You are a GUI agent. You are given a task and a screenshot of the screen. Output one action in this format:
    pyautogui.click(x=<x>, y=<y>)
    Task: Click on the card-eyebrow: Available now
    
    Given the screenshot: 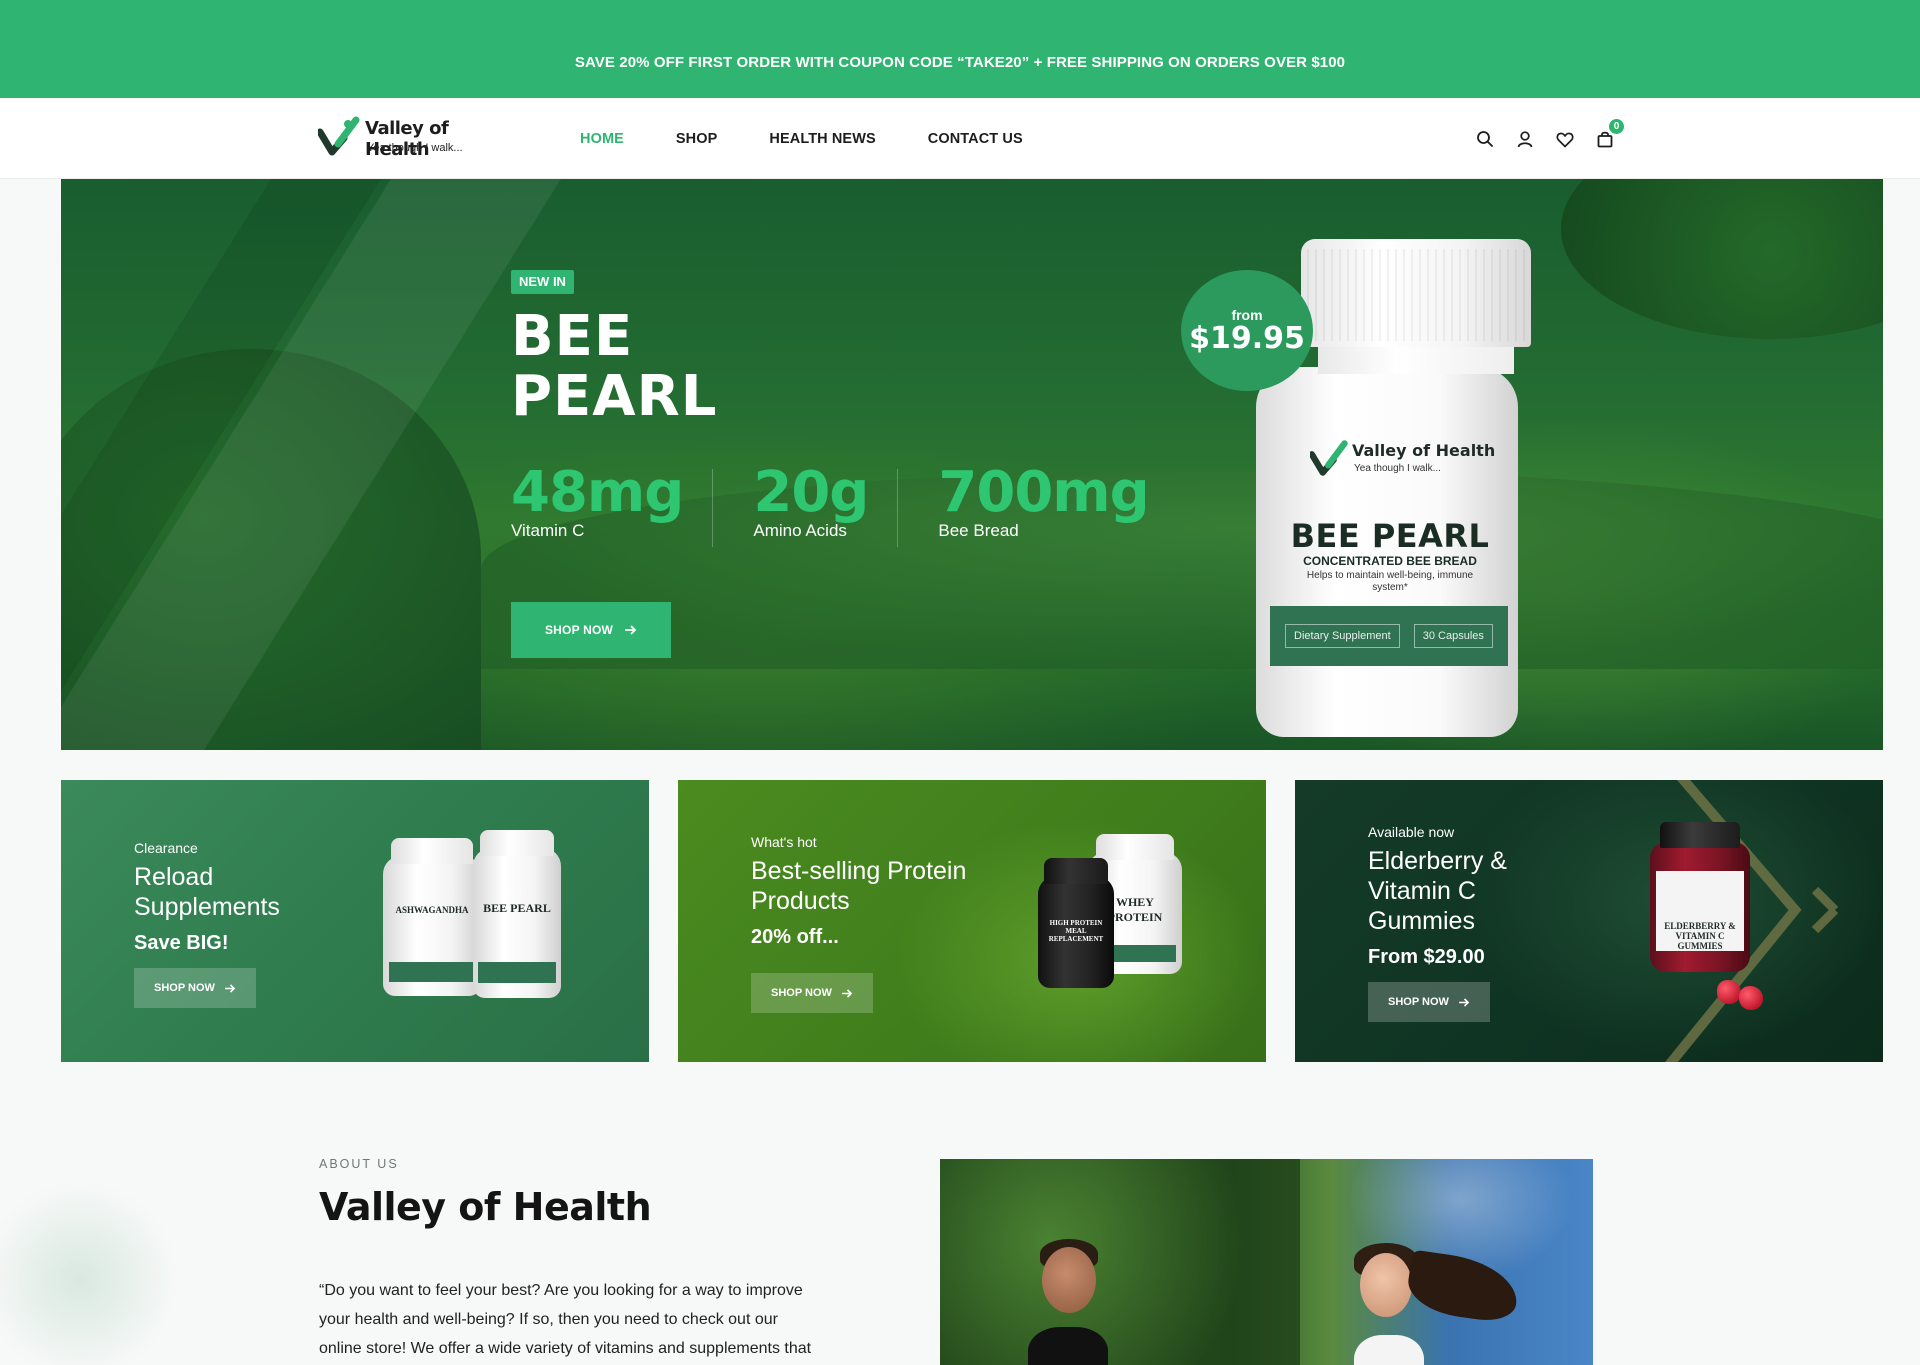 What is the action you would take?
    pyautogui.click(x=1411, y=832)
    